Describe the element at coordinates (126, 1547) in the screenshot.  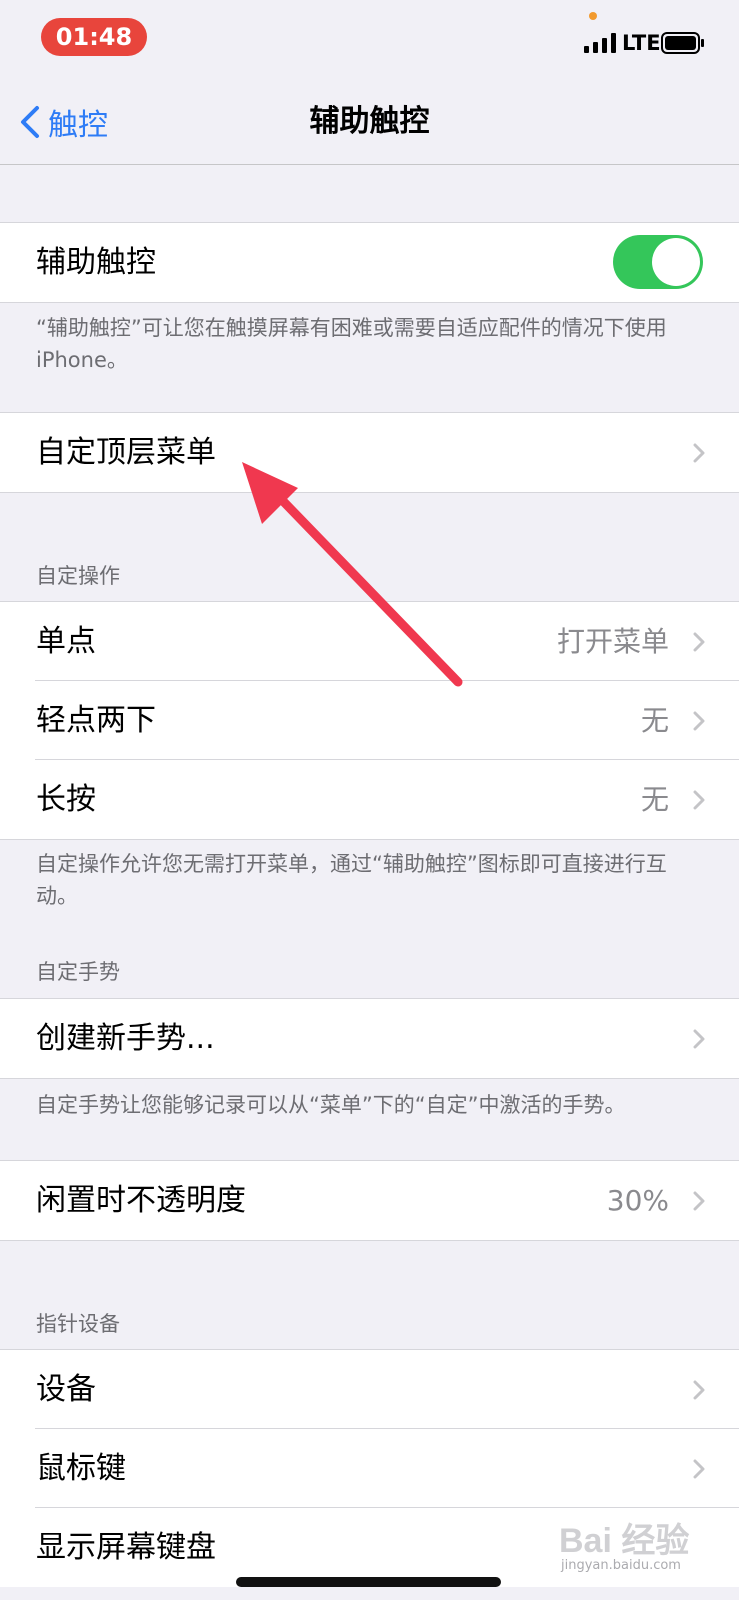
I see `show-onscreen-keyboard-label: 显示屏幕键盘` at that location.